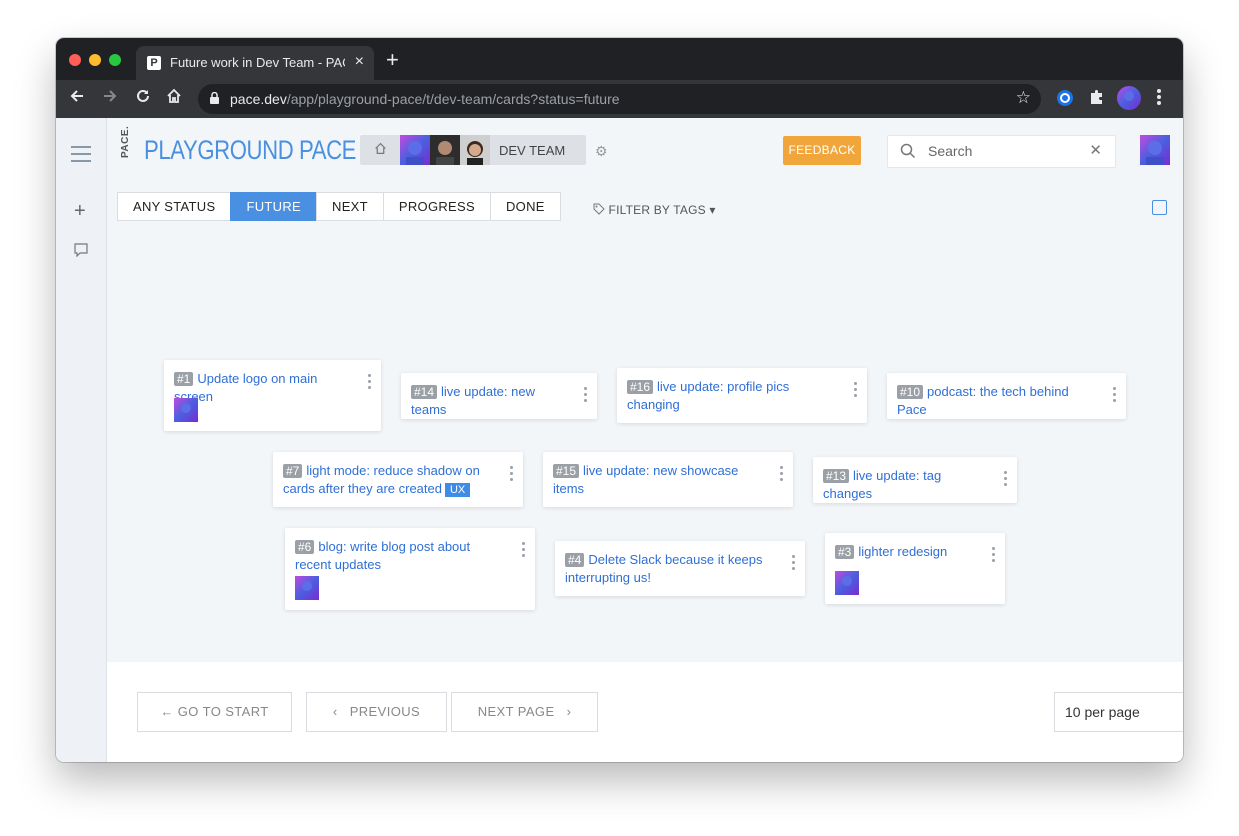  I want to click on browser-tab: P Future work in Dev Team - PACE ×, so click(255, 63).